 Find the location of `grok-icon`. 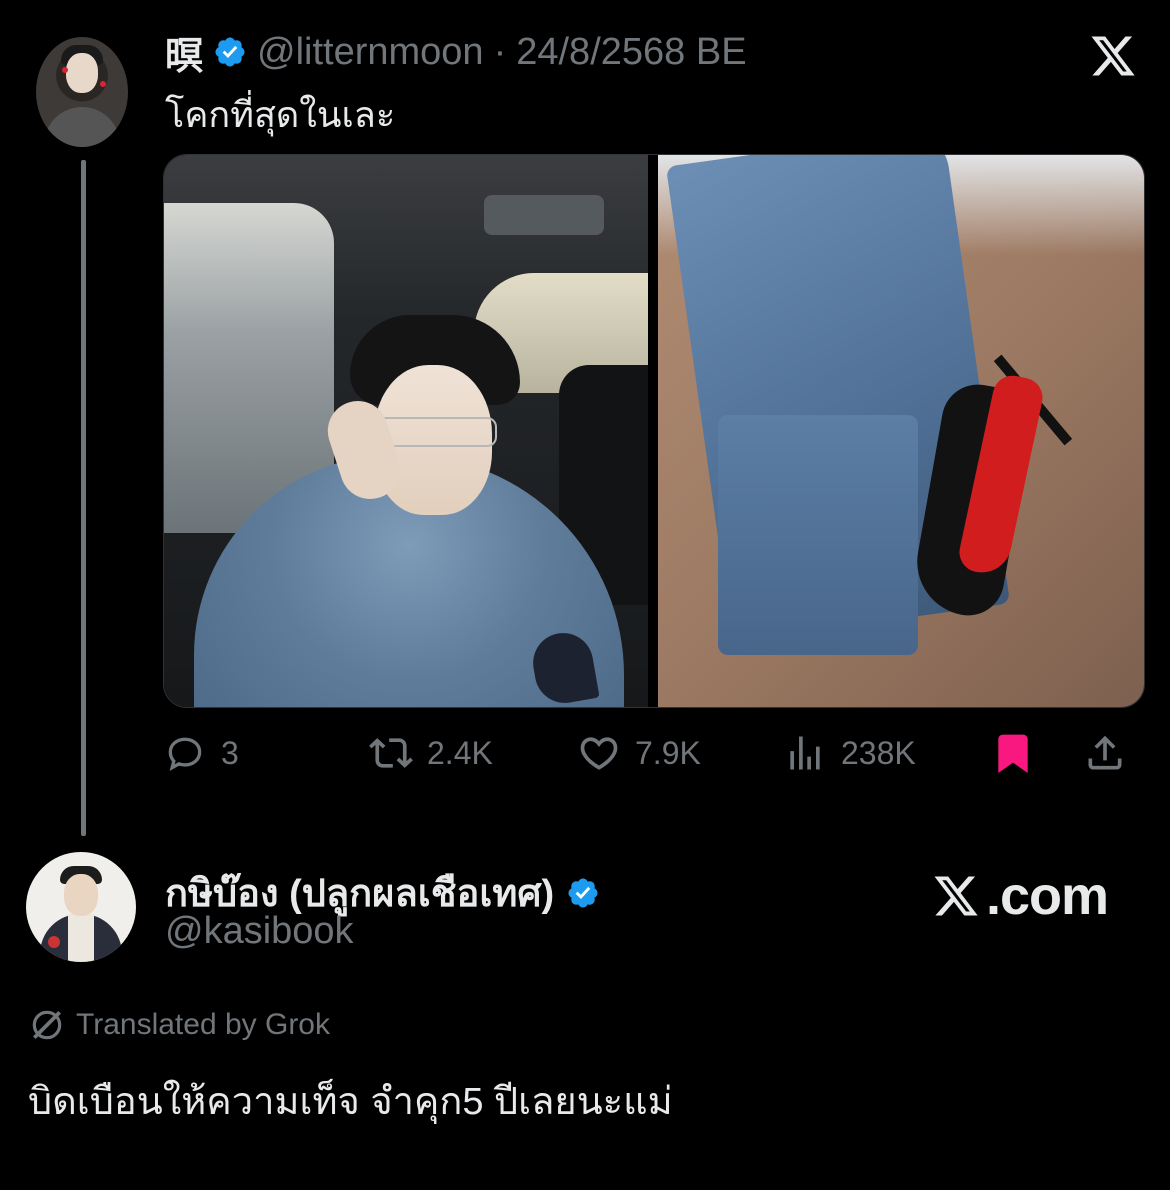

grok-icon is located at coordinates (47, 1025).